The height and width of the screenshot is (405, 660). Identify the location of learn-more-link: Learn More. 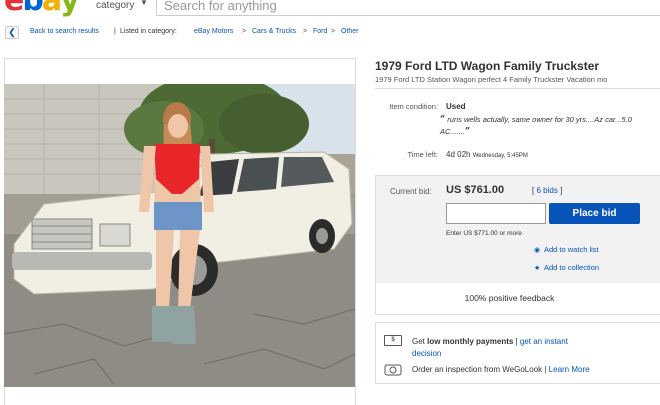
(569, 369).